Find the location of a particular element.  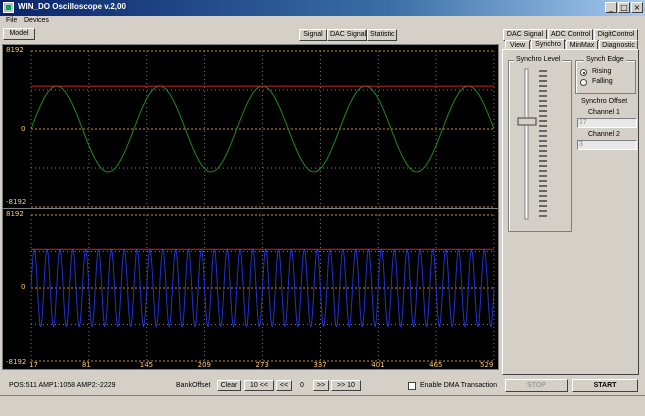

ch2-y-zero-label: 0 is located at coordinates (23, 287).